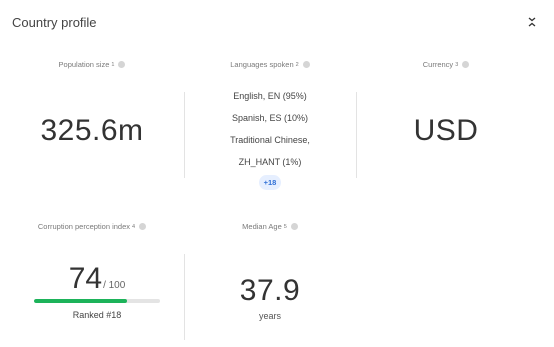  I want to click on corruption-score: 74 / 100, so click(97, 279).